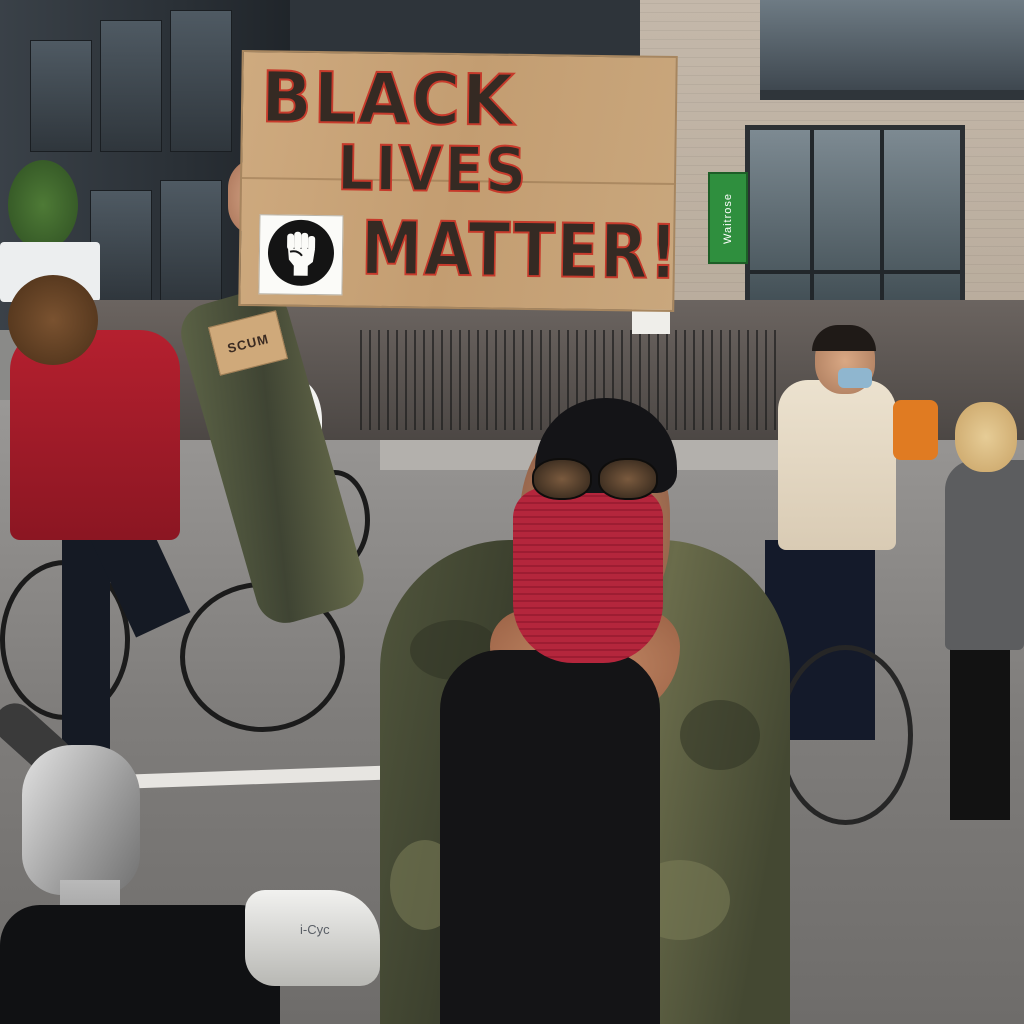  I want to click on orange-vest-person, so click(915, 430).